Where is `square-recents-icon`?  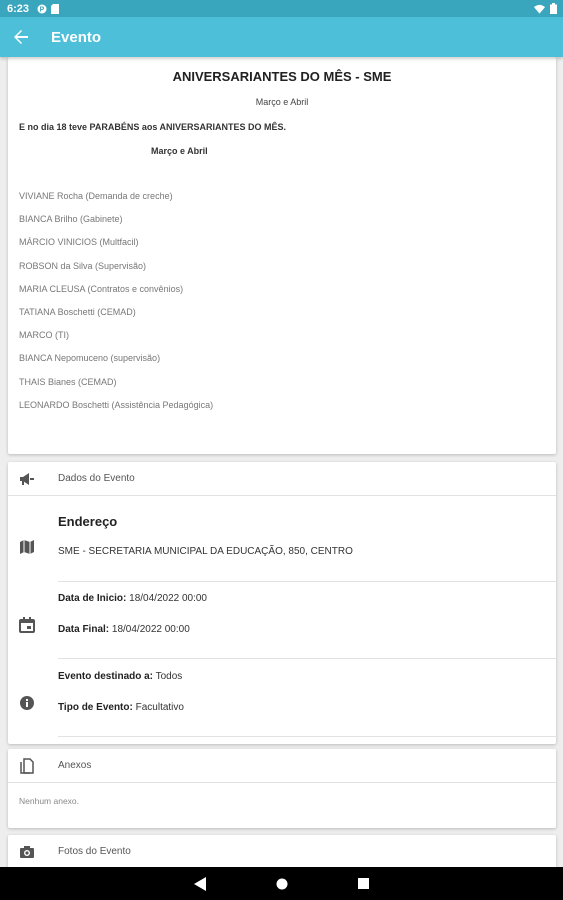
square-recents-icon is located at coordinates (363, 883).